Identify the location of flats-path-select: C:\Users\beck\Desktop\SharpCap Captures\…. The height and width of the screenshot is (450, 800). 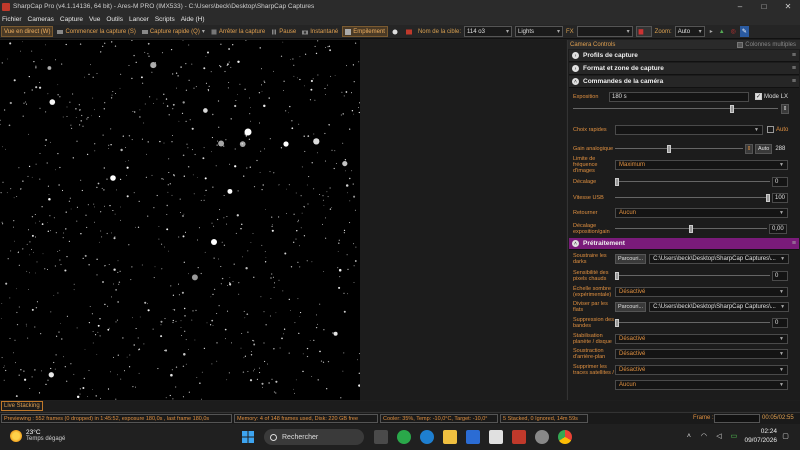
(719, 306).